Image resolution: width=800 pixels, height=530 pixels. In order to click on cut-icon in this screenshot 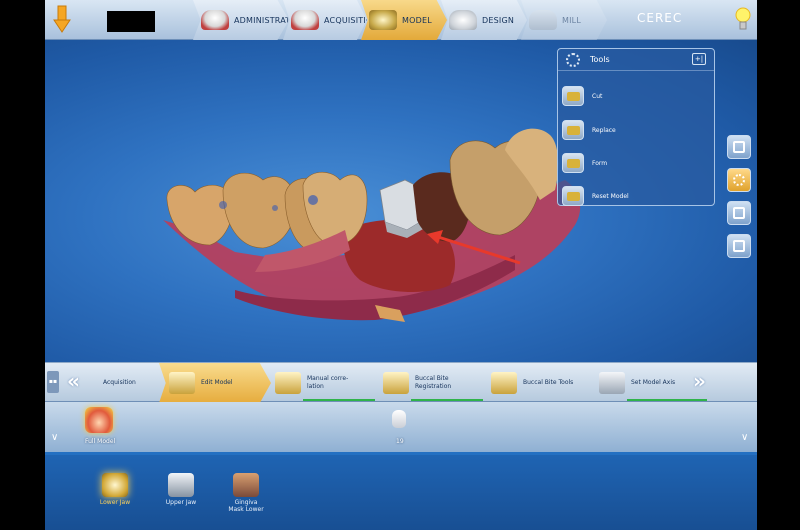, I will do `click(573, 96)`.